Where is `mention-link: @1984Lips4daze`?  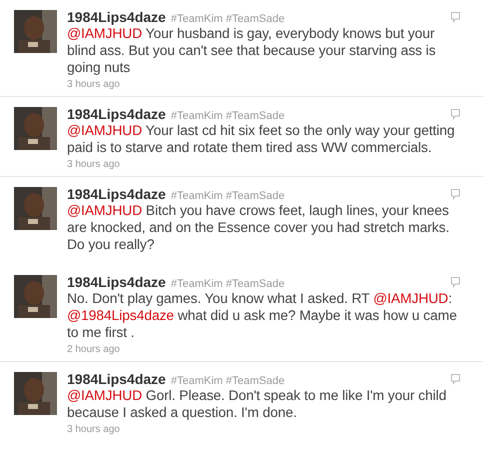
mention-link: @1984Lips4daze is located at coordinates (120, 315).